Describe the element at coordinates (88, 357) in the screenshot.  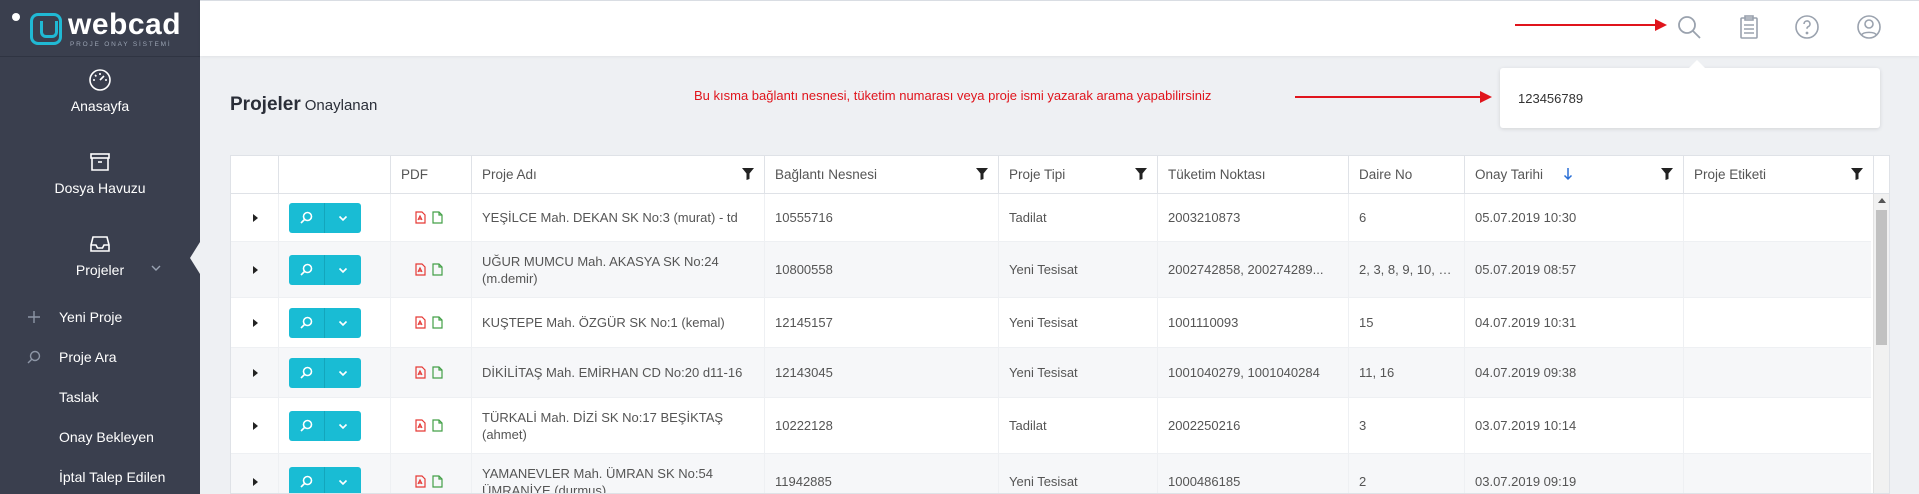
I see `sidebar-item-label: Proje Ara` at that location.